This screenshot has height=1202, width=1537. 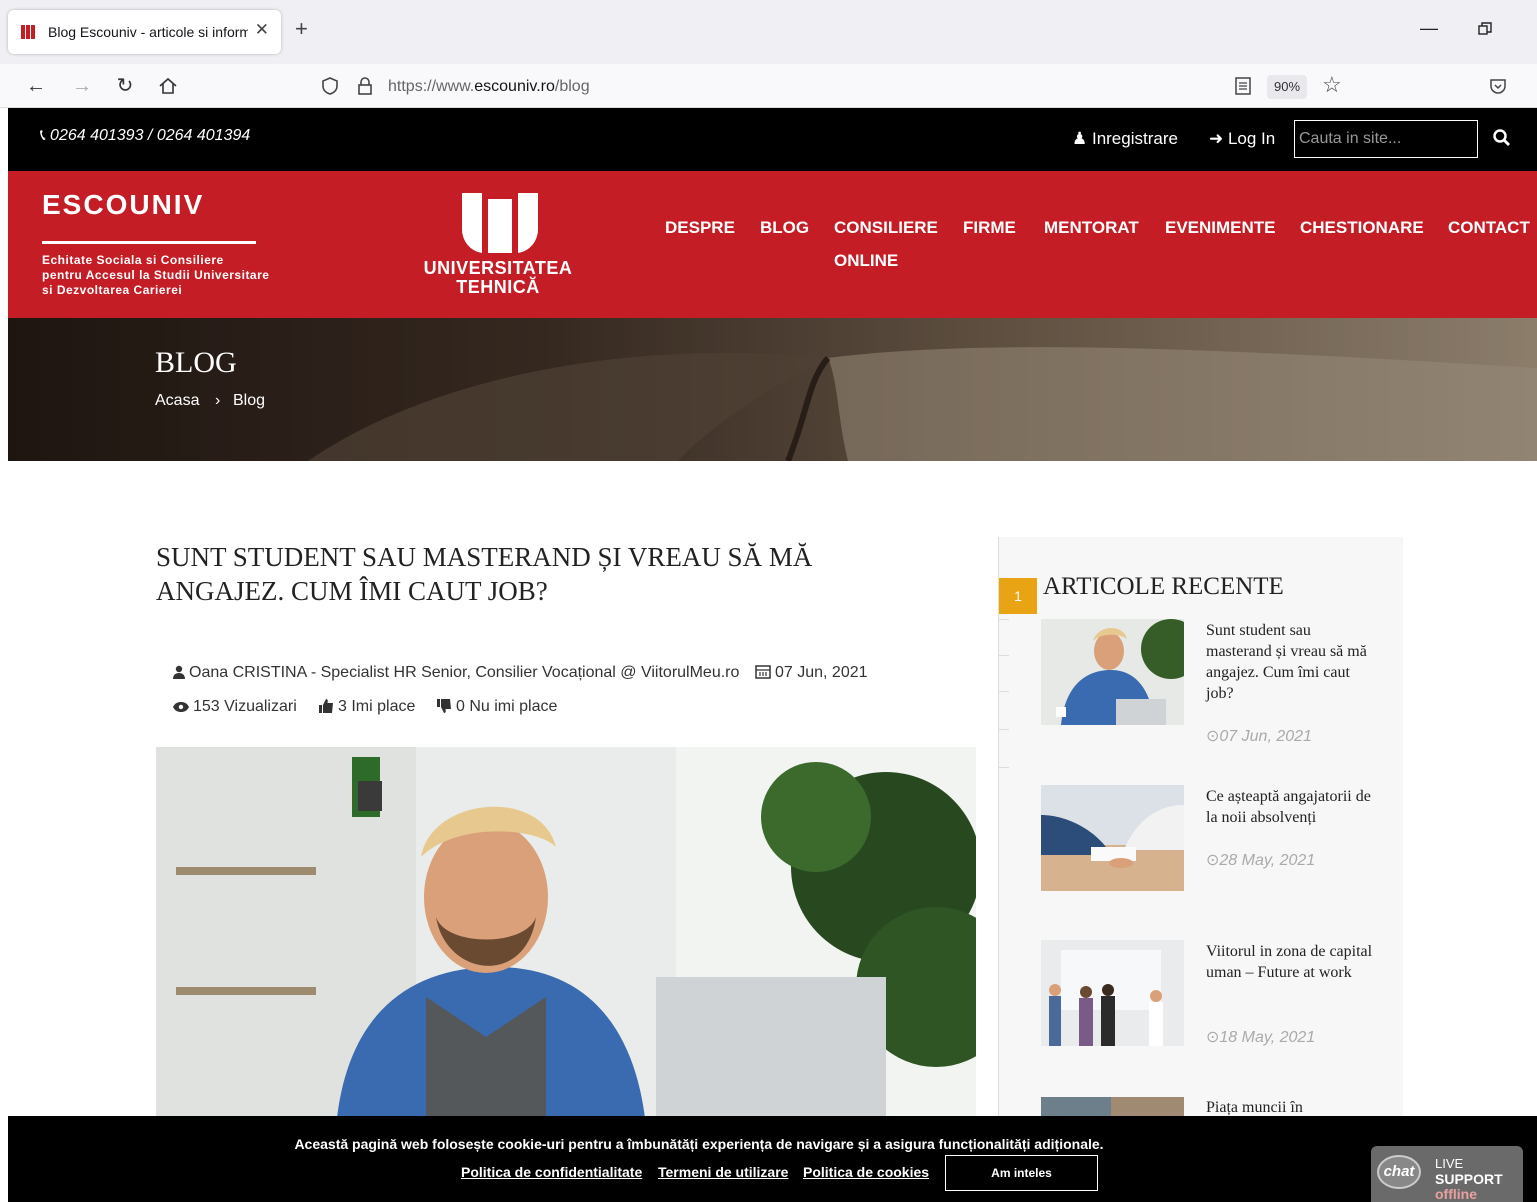 I want to click on url-text: https://www.escouniv.ro/blog, so click(x=489, y=87).